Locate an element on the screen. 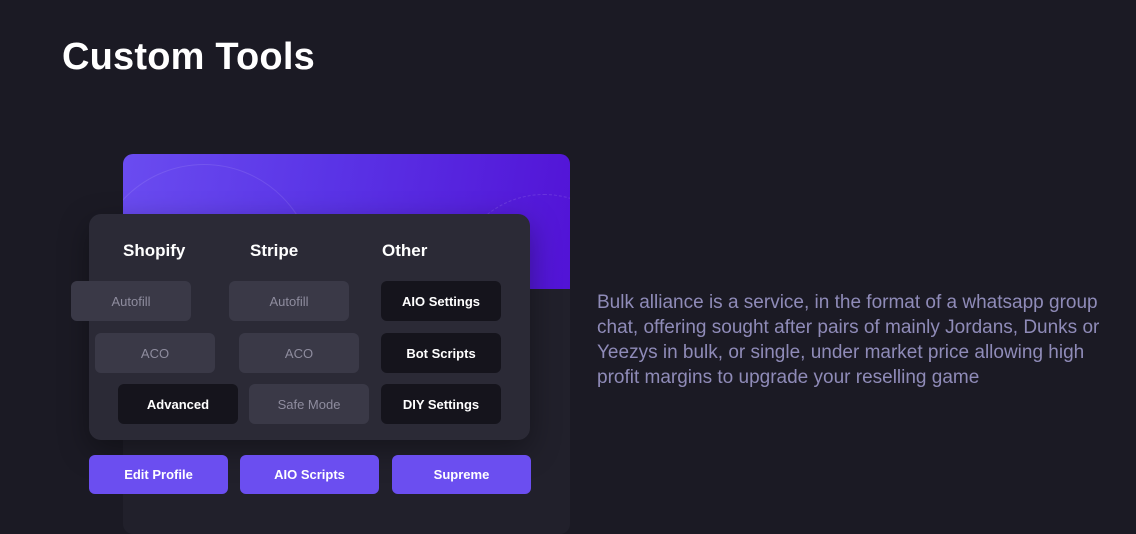  chip-stripe-aco: ACO is located at coordinates (299, 353).